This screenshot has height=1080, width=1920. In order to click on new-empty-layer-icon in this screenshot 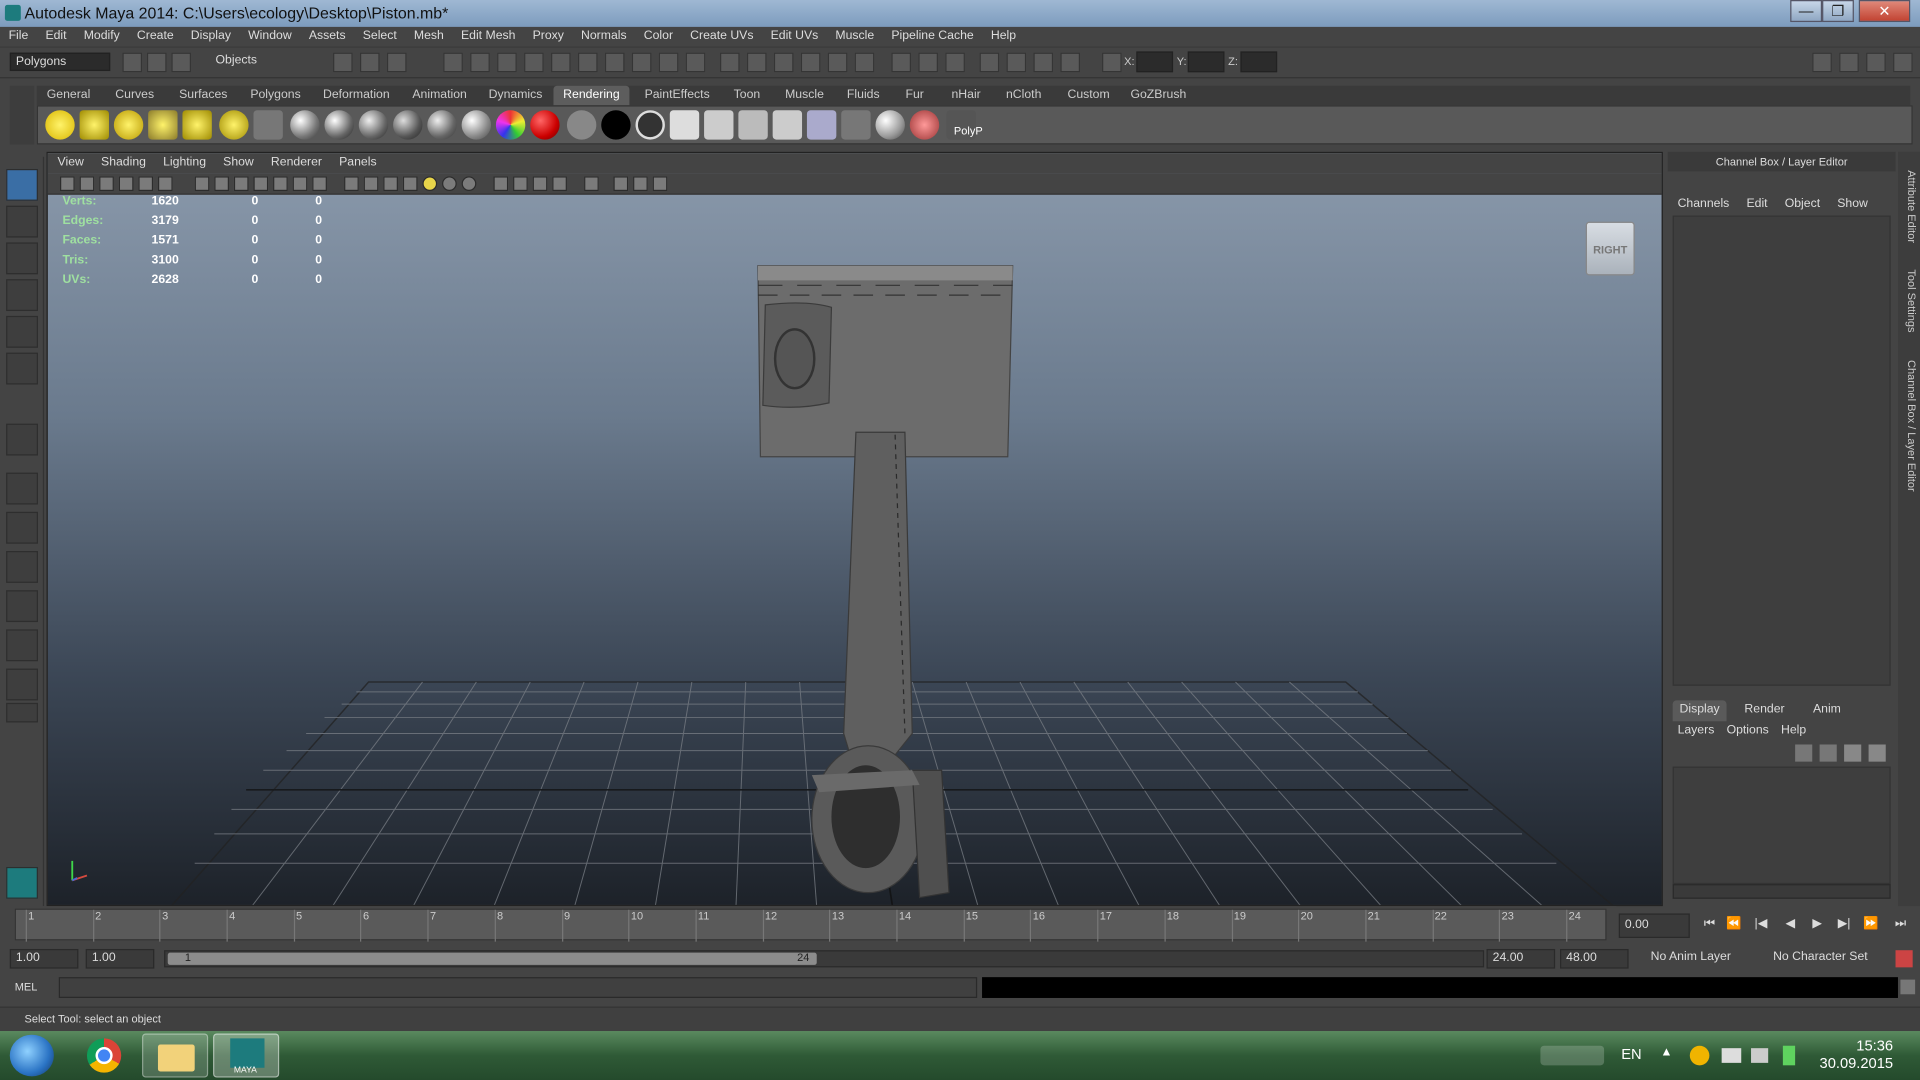, I will do `click(1853, 753)`.